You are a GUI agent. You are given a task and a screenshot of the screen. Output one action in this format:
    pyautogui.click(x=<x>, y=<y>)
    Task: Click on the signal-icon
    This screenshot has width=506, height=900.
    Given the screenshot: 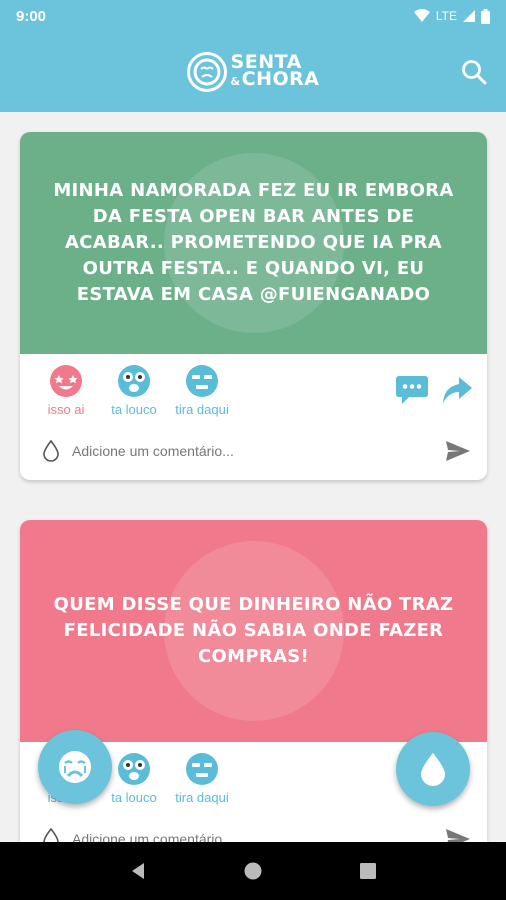 What is the action you would take?
    pyautogui.click(x=469, y=16)
    